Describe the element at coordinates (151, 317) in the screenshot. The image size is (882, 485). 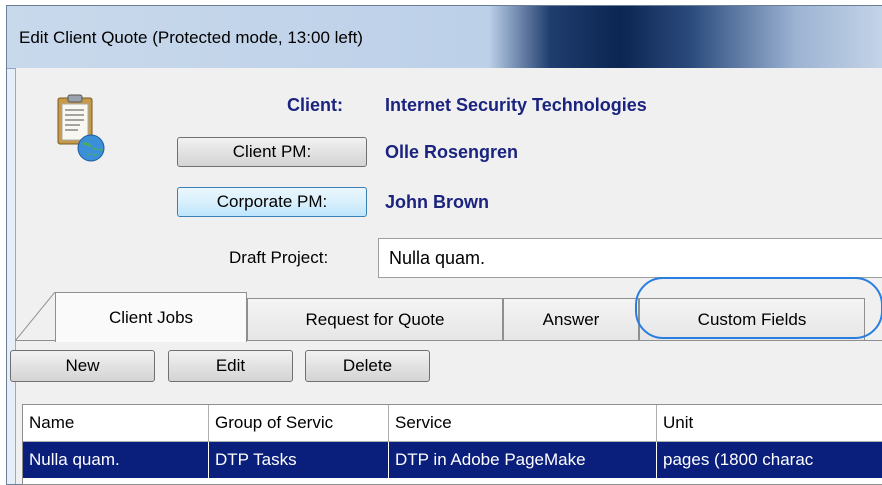
I see `tab-client-jobs: Client Jobs` at that location.